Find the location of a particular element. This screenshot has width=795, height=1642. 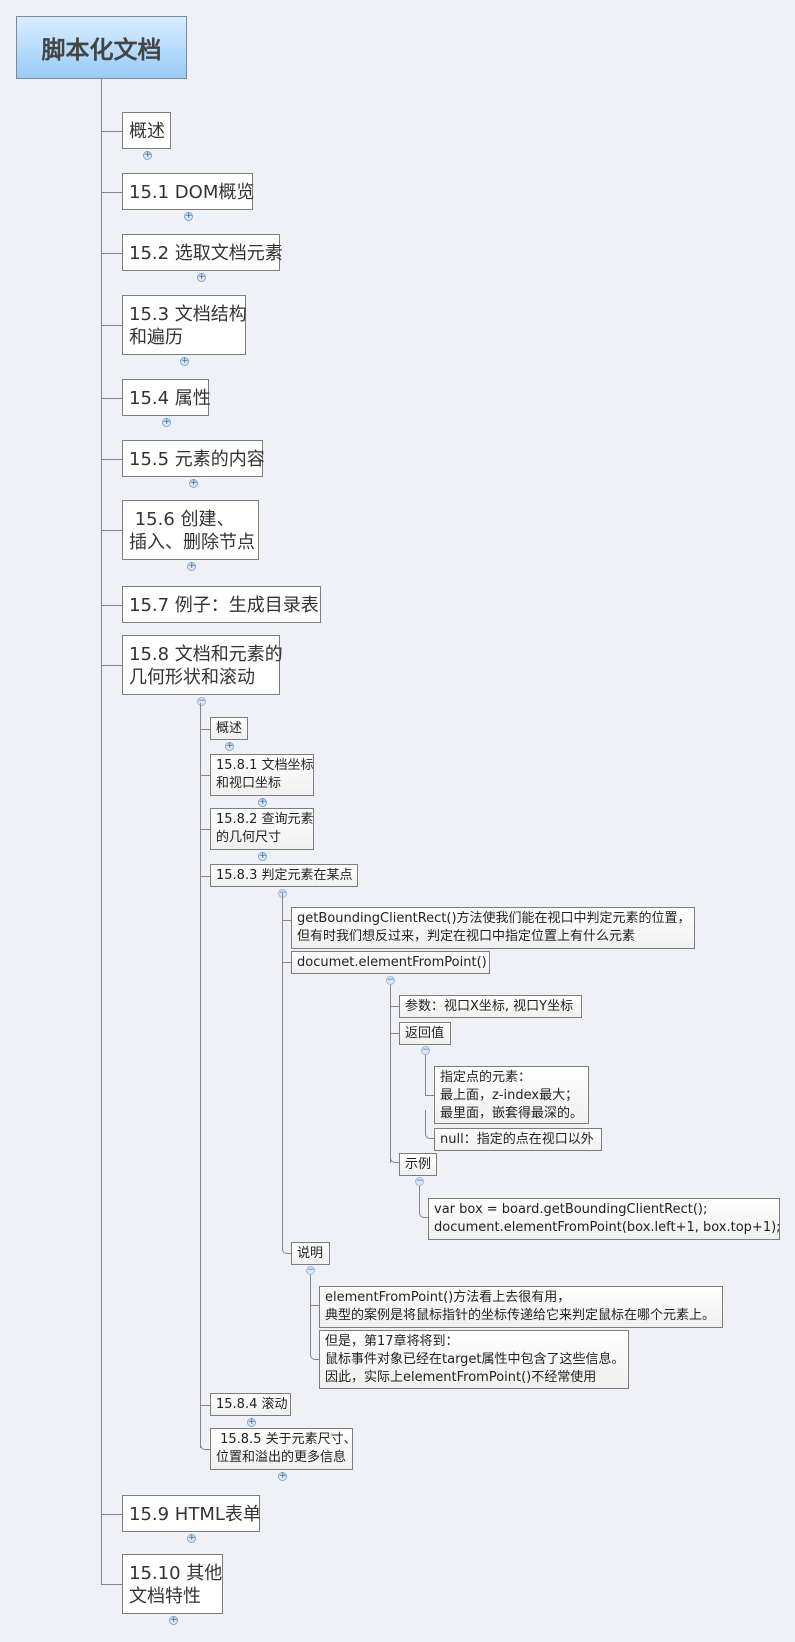

return-null-node: null：指定的点在视口以外 is located at coordinates (518, 1139).